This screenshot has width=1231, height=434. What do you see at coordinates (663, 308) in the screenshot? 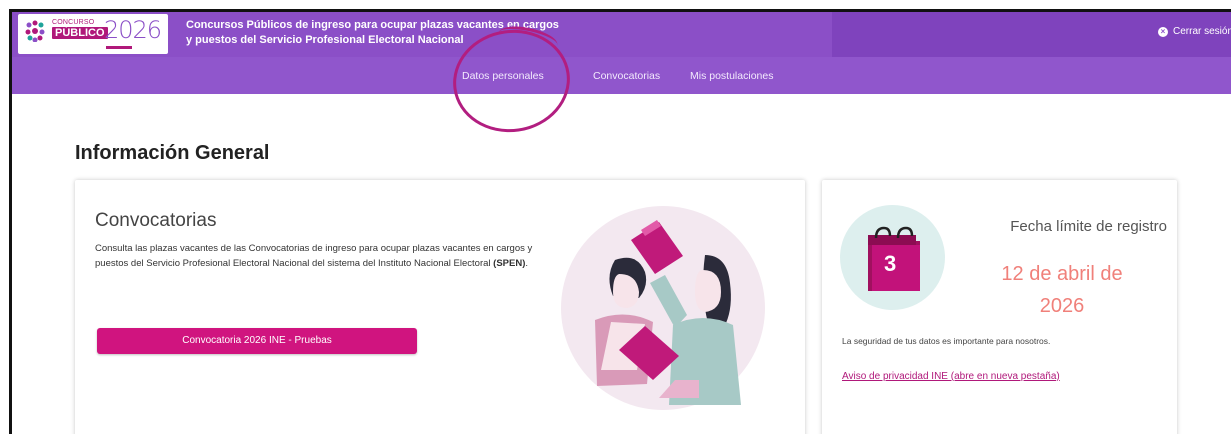
I see `people-documents-illustration` at bounding box center [663, 308].